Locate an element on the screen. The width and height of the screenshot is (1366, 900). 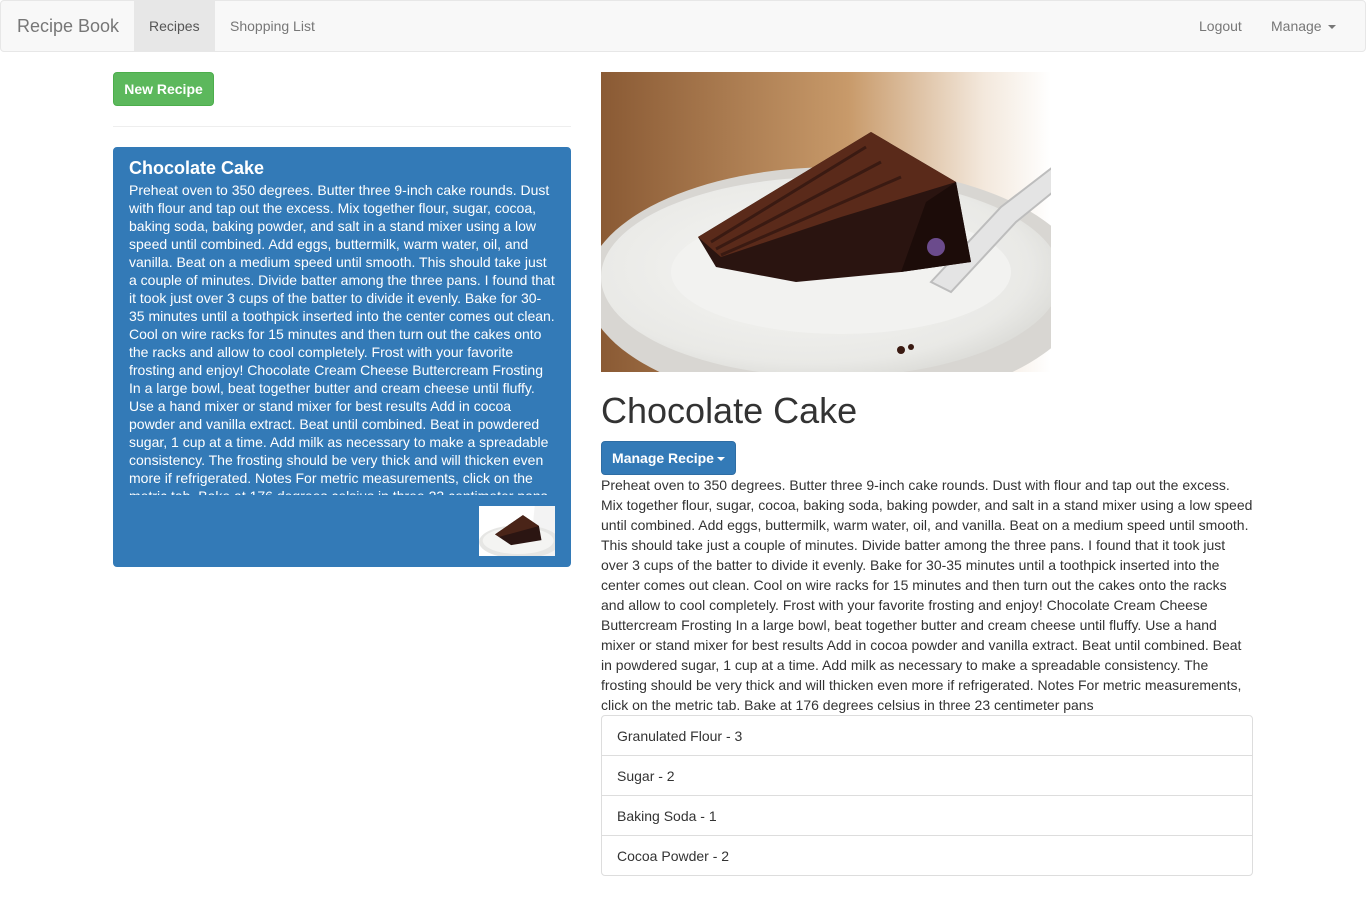
logout-link: Logout is located at coordinates (1220, 26).